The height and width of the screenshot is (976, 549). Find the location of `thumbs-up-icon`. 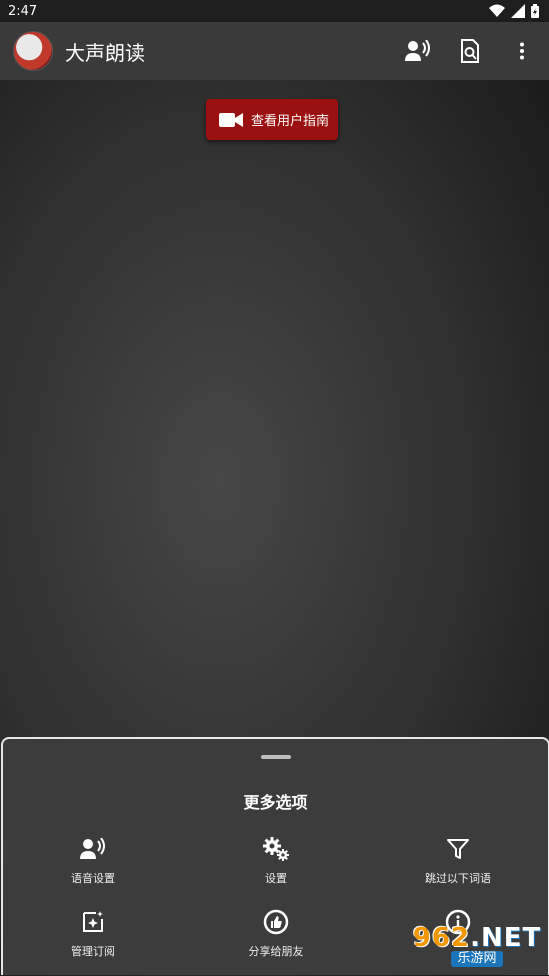

thumbs-up-icon is located at coordinates (276, 922).